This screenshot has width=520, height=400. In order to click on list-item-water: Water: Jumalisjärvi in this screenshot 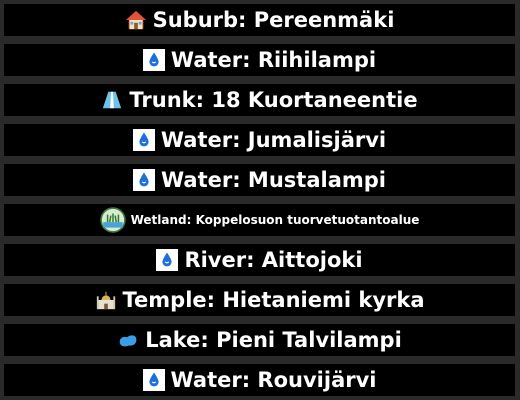, I will do `click(259, 140)`.